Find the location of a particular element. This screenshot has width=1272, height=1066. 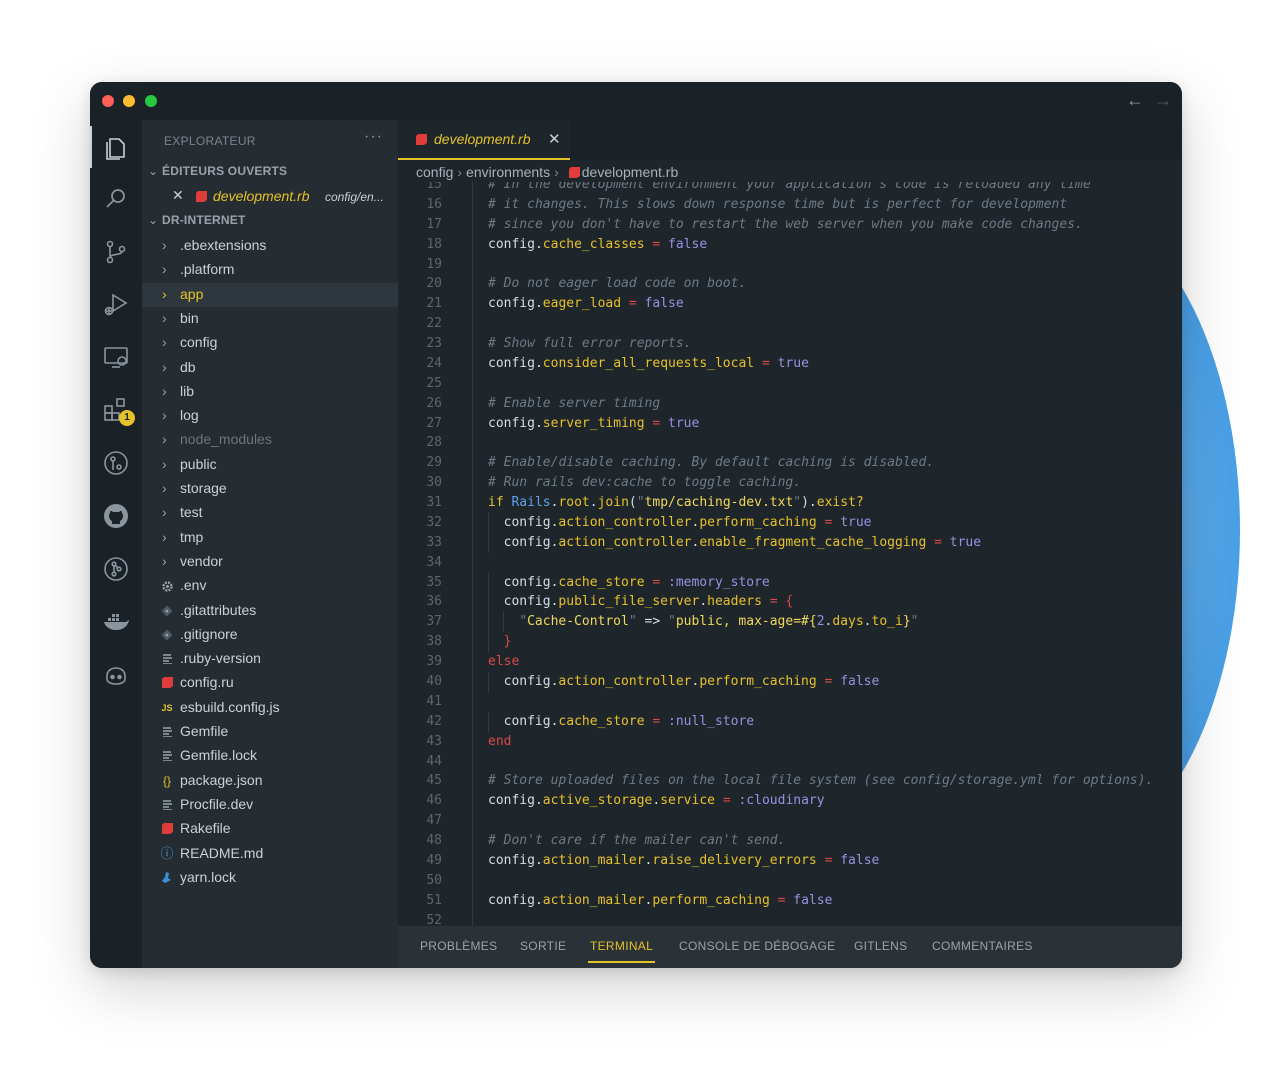

tree-item-env: .env is located at coordinates (270, 586).